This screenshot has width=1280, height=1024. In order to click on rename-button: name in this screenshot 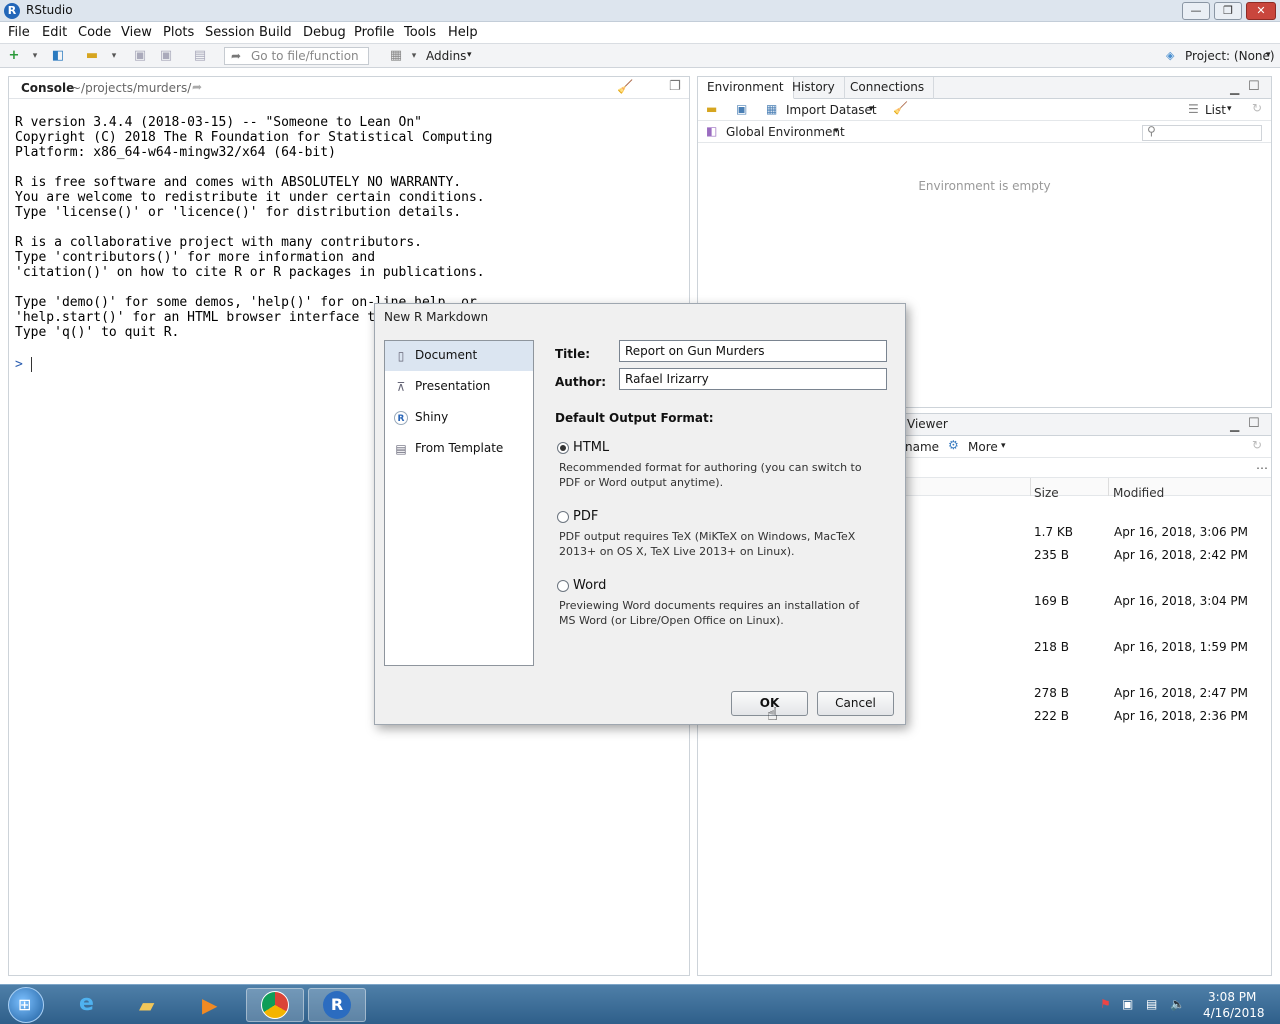, I will do `click(922, 447)`.